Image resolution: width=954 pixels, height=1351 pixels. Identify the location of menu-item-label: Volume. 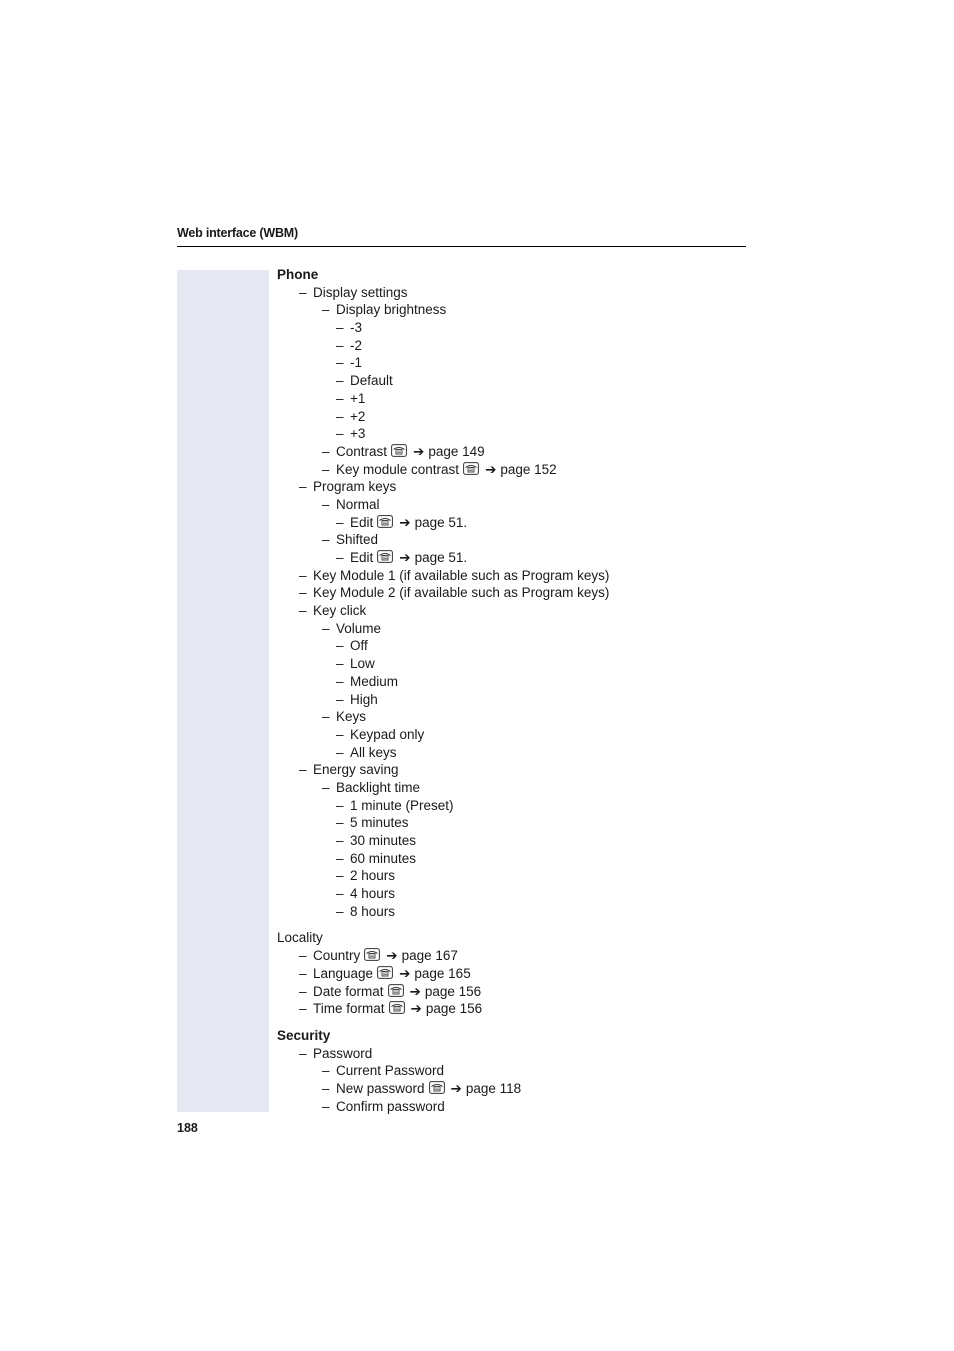
(359, 628).